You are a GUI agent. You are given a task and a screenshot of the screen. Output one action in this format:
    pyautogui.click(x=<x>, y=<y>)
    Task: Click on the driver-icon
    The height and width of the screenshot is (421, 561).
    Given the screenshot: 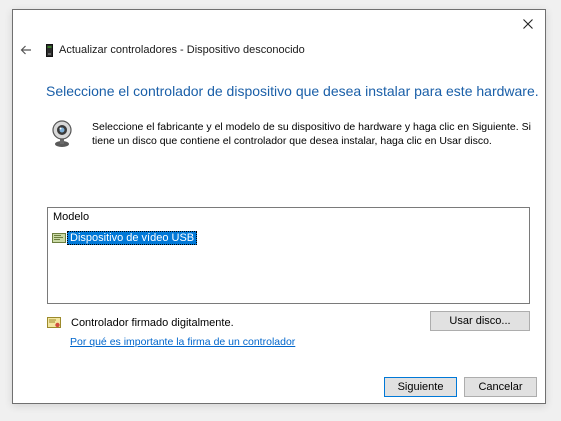 What is the action you would take?
    pyautogui.click(x=59, y=238)
    